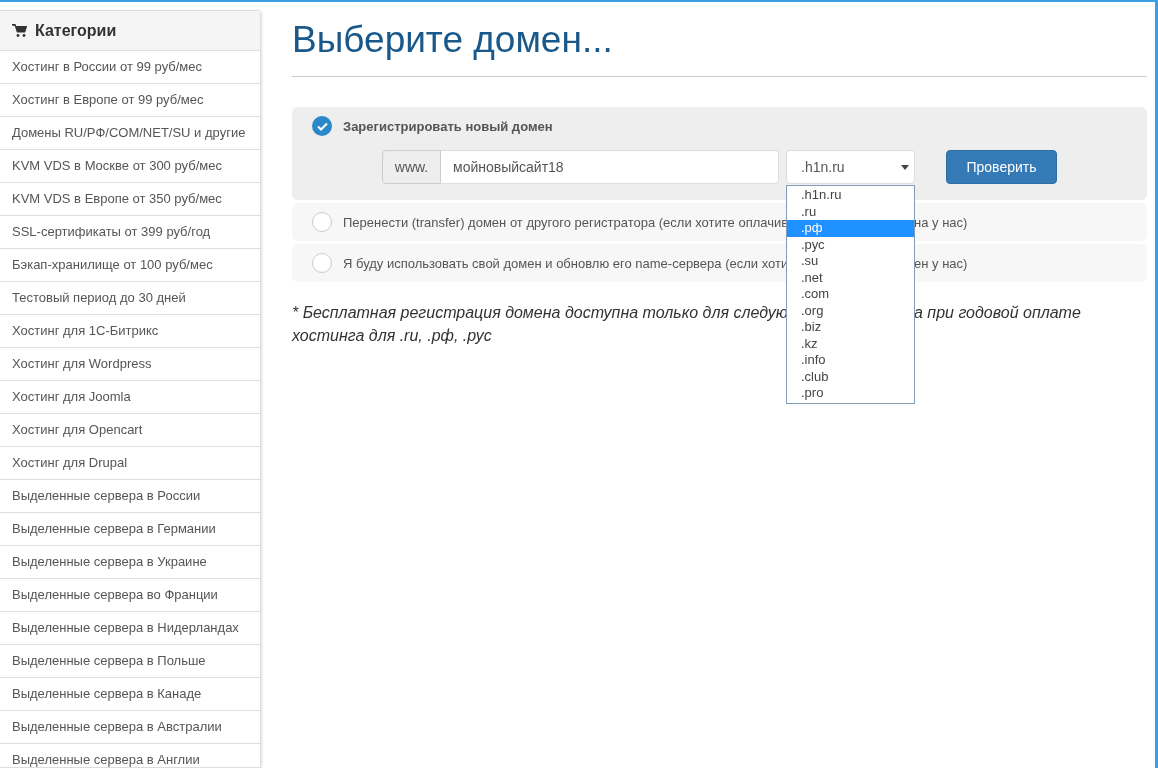 The width and height of the screenshot is (1158, 768). Describe the element at coordinates (130, 166) in the screenshot. I see `category-link: KVM VDS в Москве от 300 руб/мес` at that location.